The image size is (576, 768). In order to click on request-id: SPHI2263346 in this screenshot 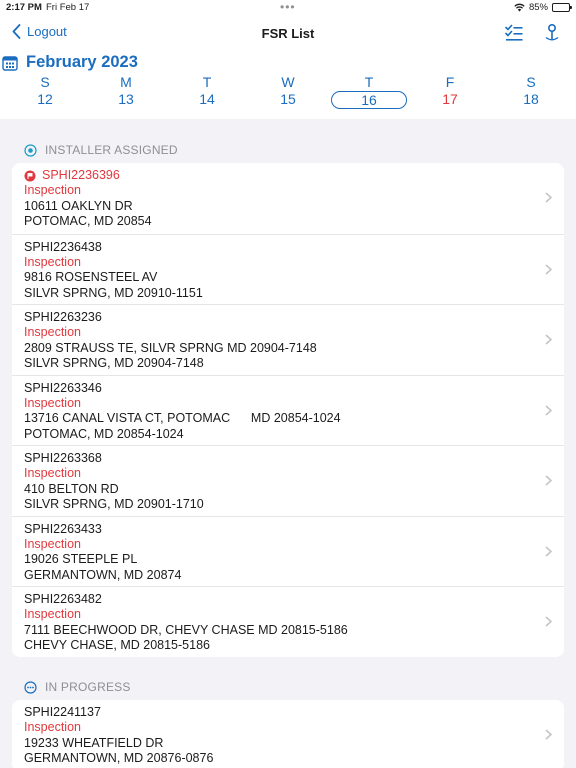, I will do `click(63, 387)`.